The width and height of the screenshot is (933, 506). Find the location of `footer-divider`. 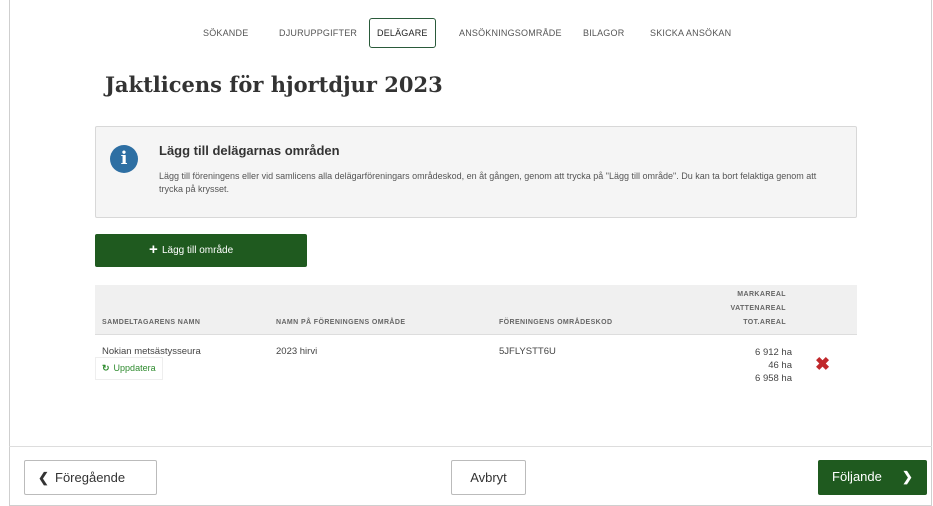

footer-divider is located at coordinates (470, 446).